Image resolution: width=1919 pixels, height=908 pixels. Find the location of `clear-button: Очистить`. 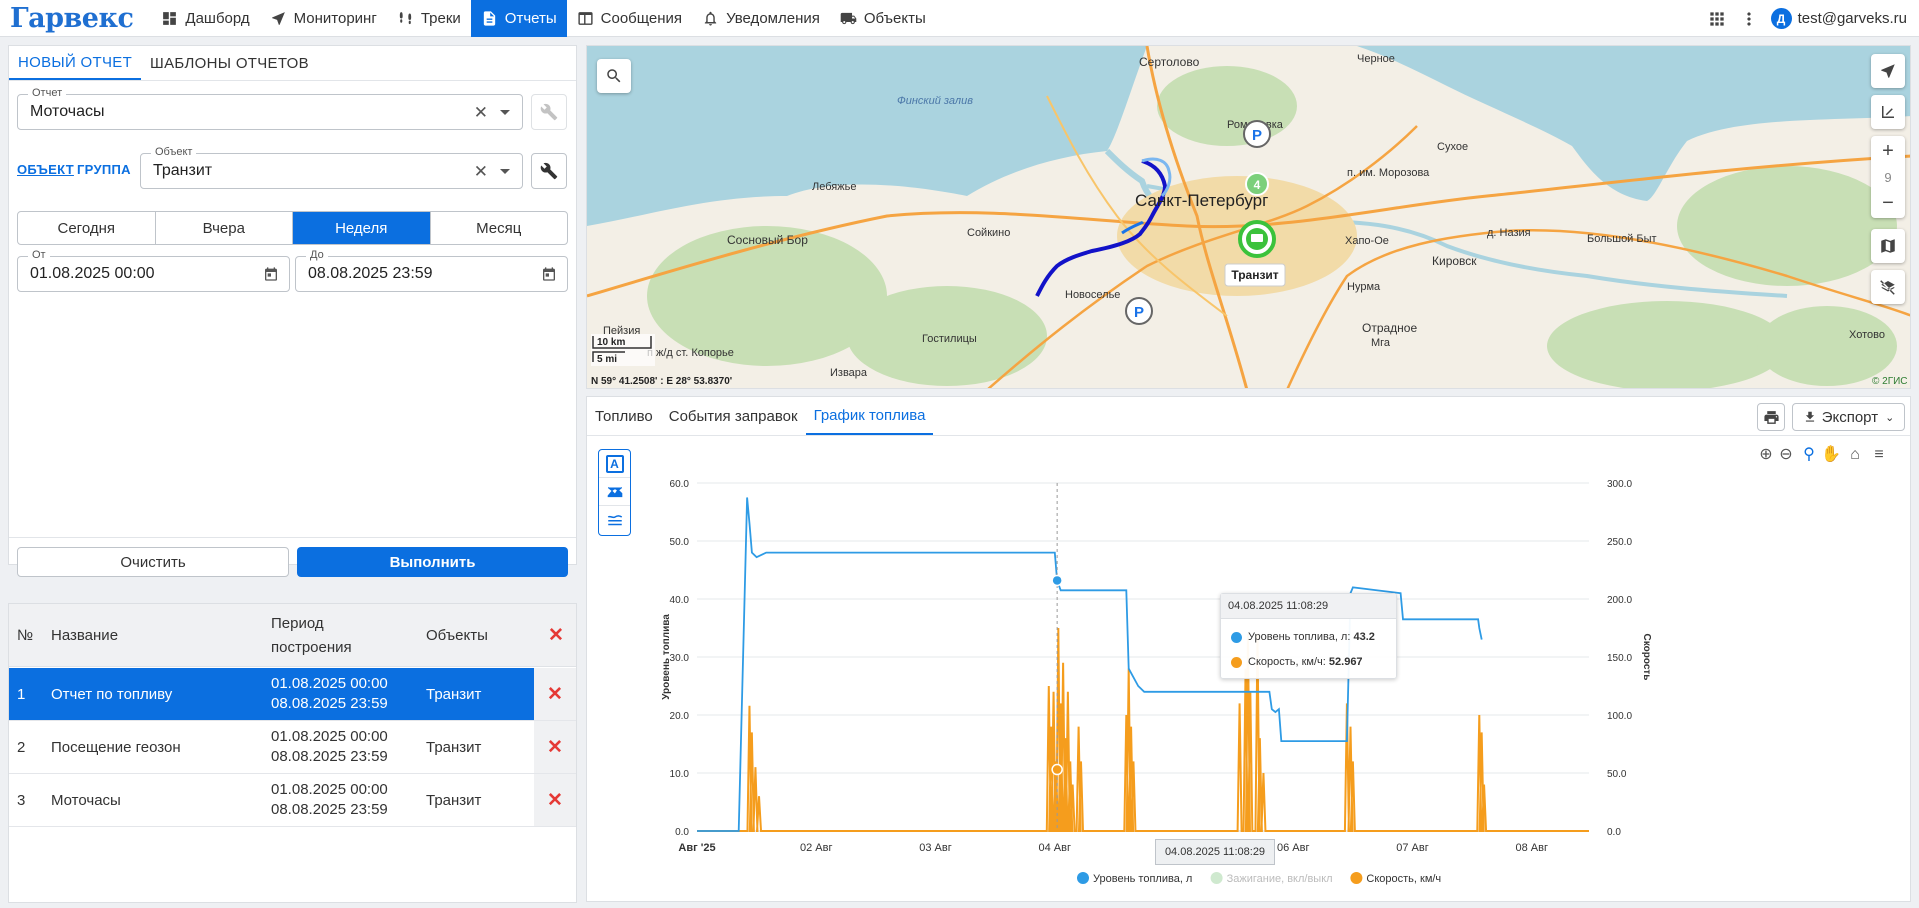

clear-button: Очистить is located at coordinates (153, 562).